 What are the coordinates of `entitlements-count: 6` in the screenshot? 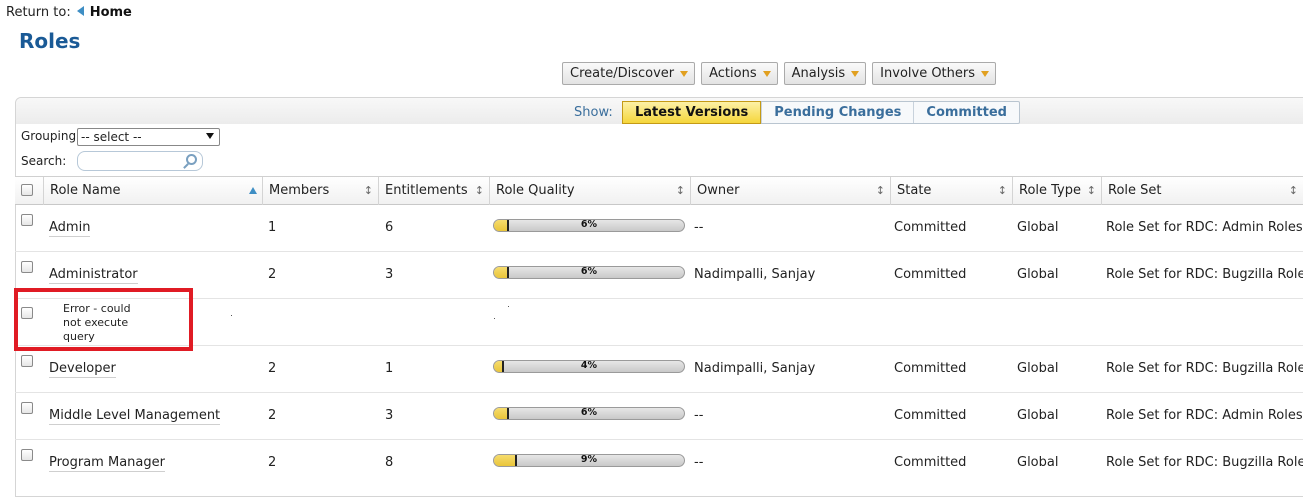 It's located at (389, 227).